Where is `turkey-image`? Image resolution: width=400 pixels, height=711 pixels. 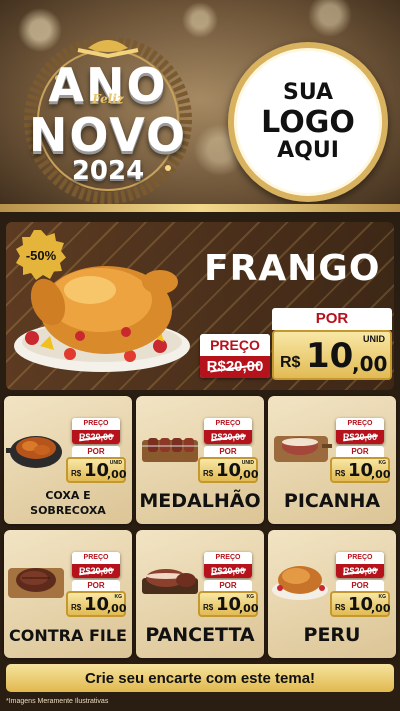
turkey-image is located at coordinates (300, 583).